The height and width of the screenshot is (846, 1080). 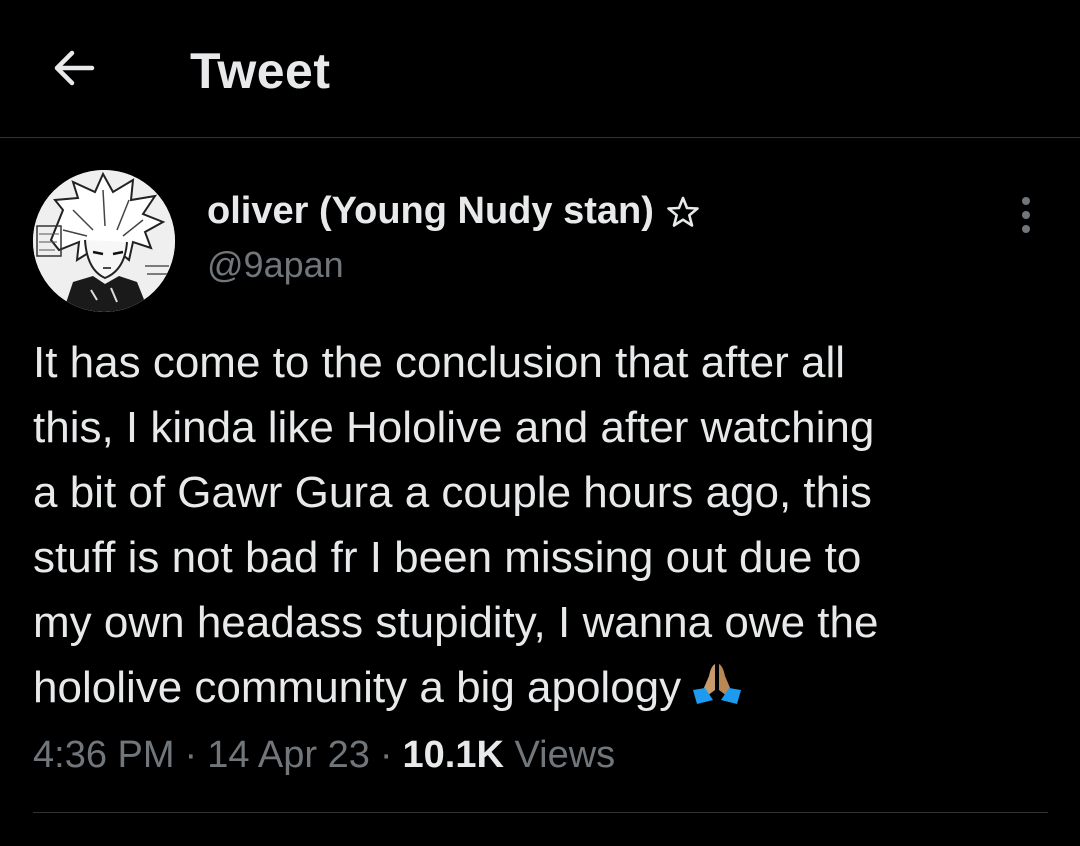 I want to click on tweet-text-line: hololive community a big apology, so click(x=357, y=687).